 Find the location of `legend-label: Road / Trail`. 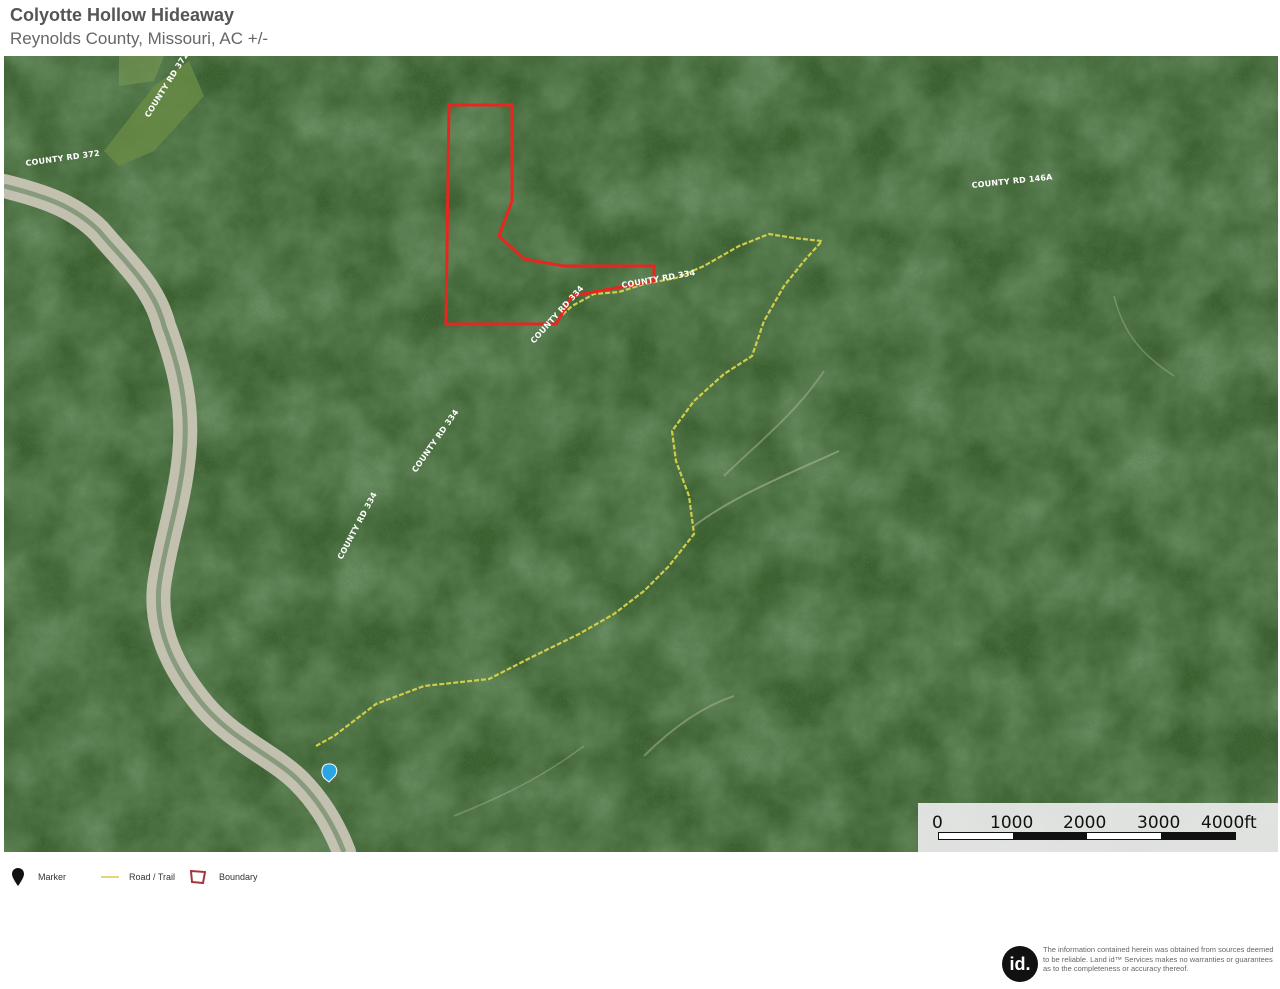

legend-label: Road / Trail is located at coordinates (152, 877).